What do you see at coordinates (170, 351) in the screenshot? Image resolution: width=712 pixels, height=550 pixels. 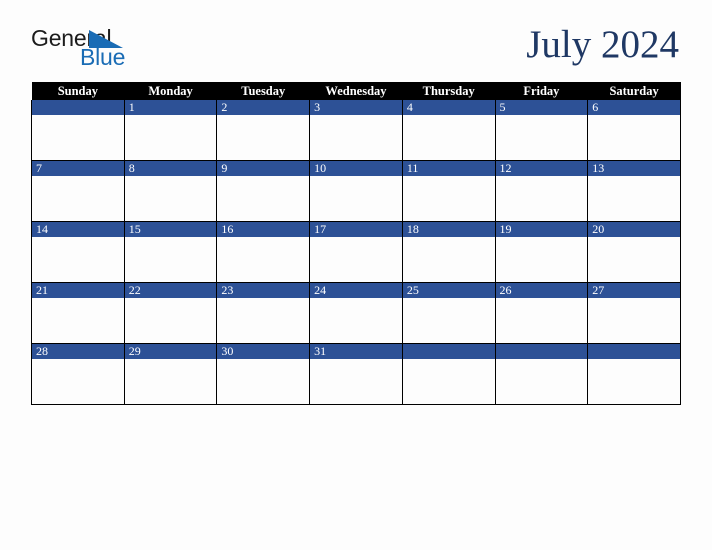 I see `day-number: 29` at bounding box center [170, 351].